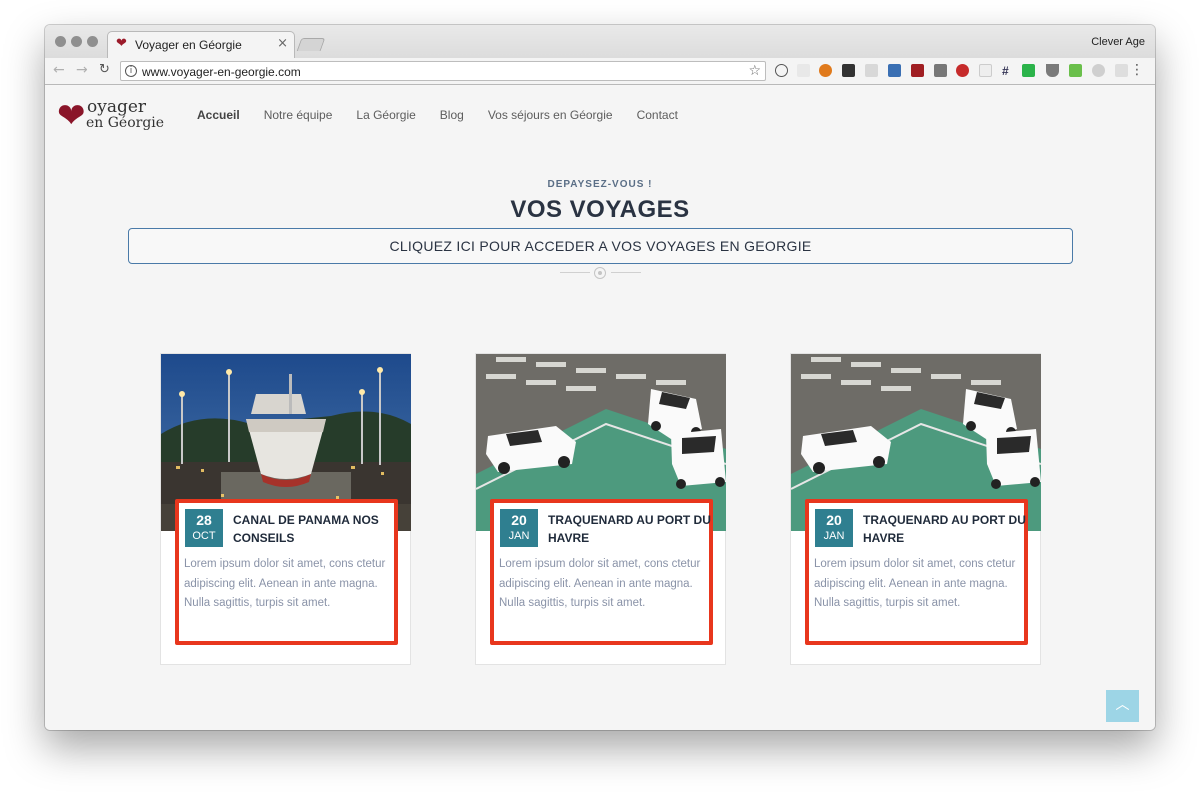 This screenshot has width=1200, height=795. What do you see at coordinates (871, 70) in the screenshot?
I see `extension-ruler-icon` at bounding box center [871, 70].